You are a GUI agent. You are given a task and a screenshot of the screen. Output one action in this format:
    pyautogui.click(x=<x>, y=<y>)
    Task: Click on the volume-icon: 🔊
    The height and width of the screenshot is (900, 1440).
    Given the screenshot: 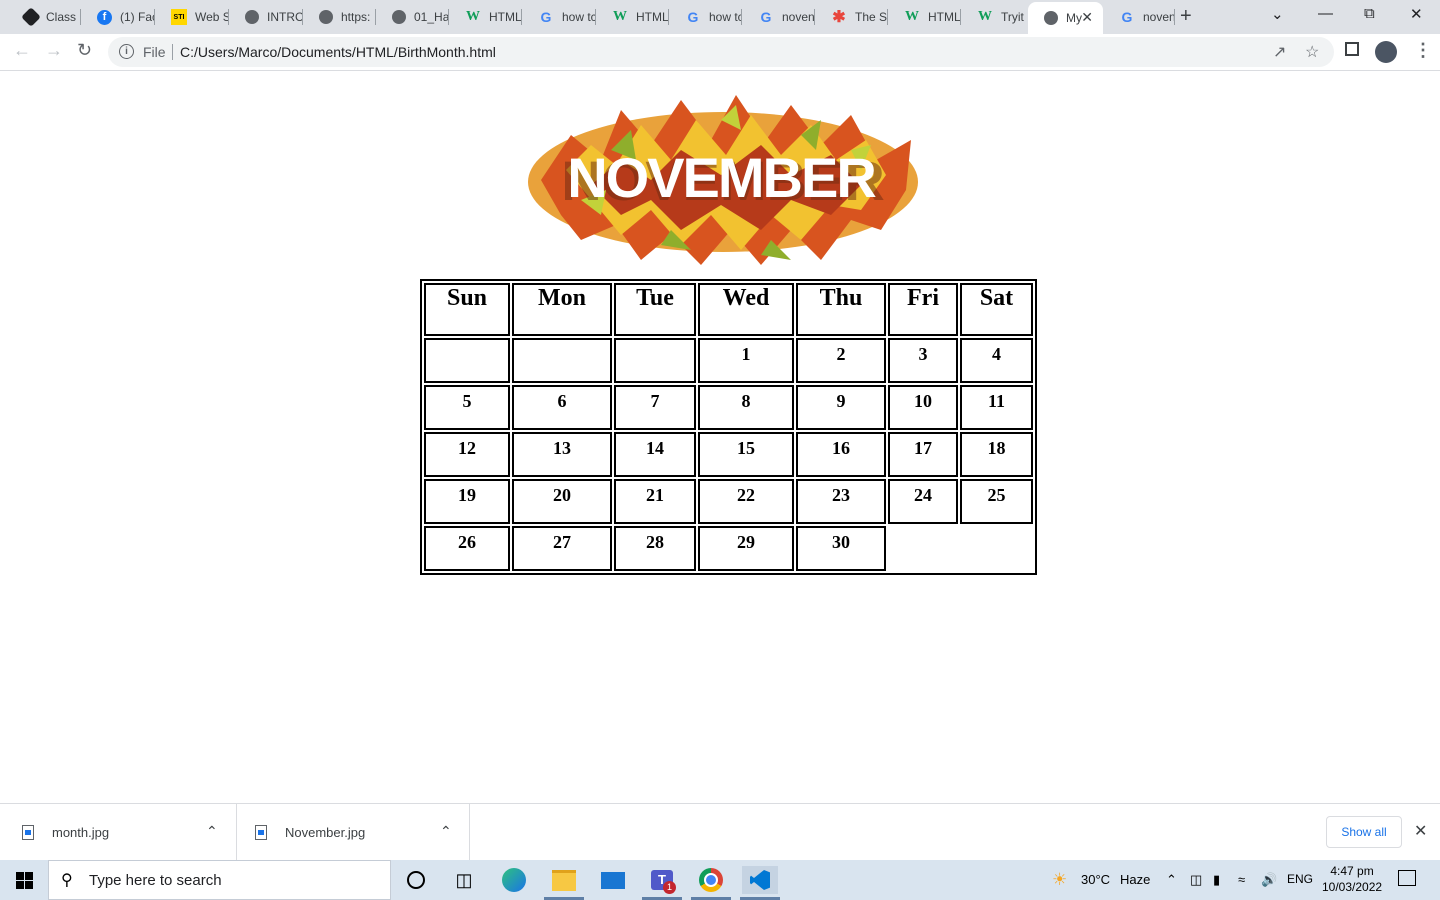 What is the action you would take?
    pyautogui.click(x=1269, y=880)
    